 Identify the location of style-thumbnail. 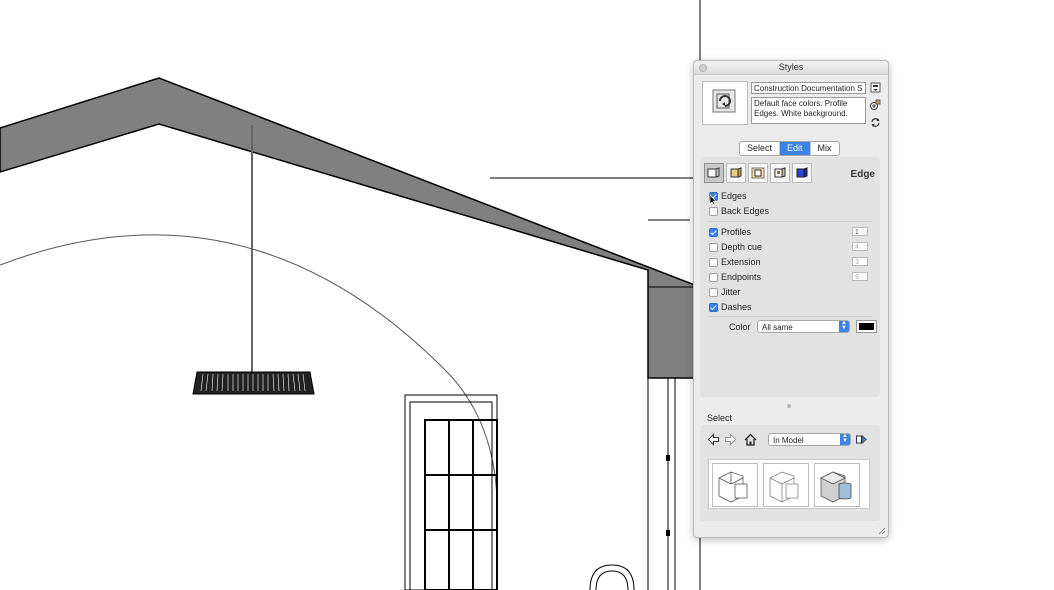
(725, 103).